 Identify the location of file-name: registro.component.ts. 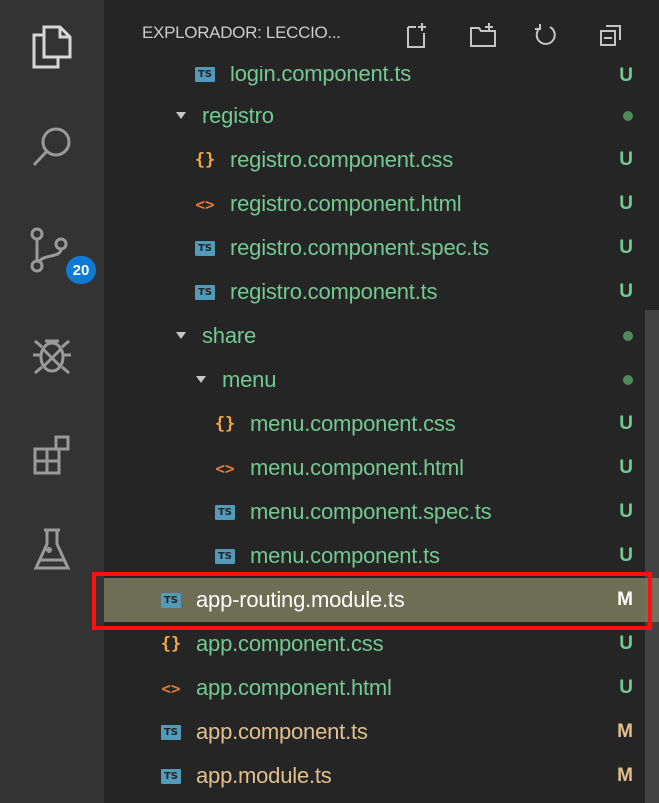
(334, 291).